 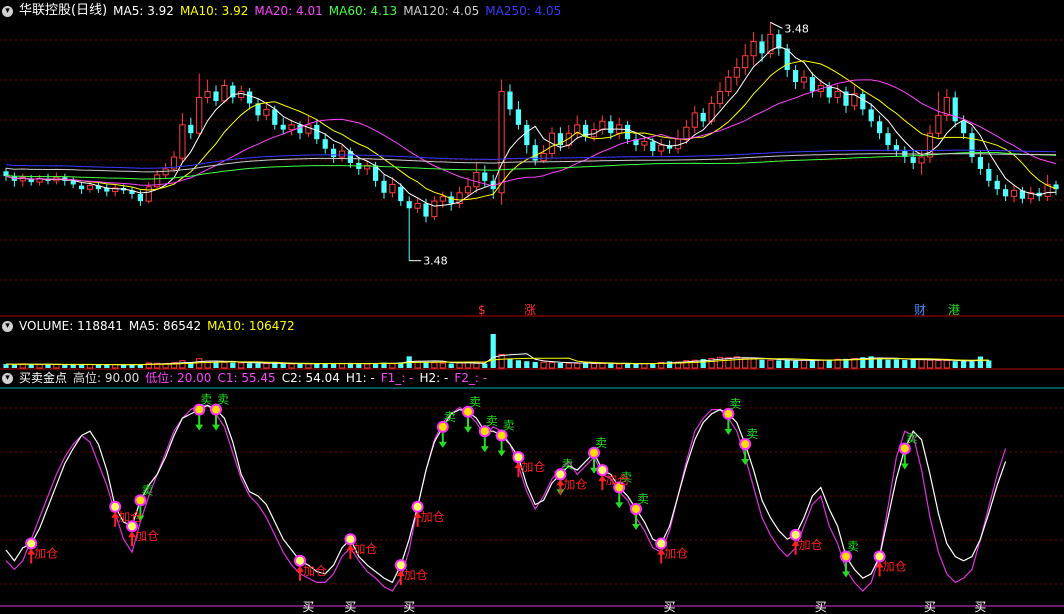 I want to click on f1-readout: F1_: -, so click(x=397, y=378).